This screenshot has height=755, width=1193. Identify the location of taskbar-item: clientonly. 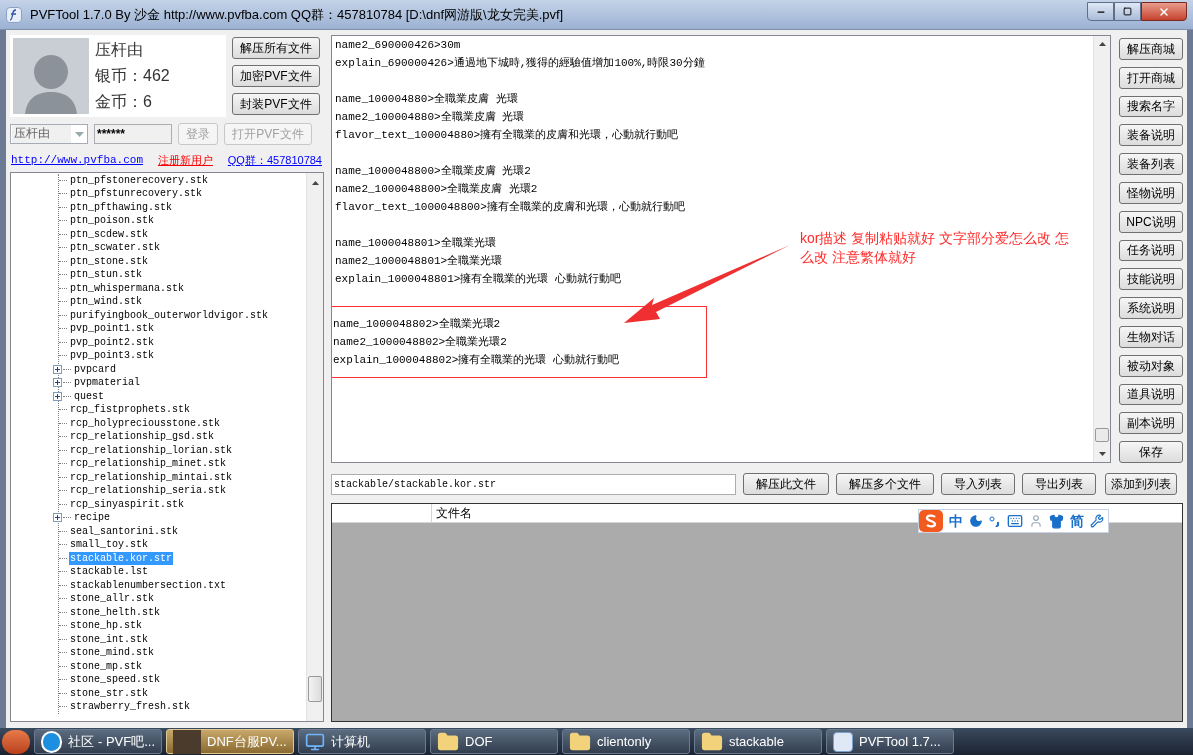
(626, 741).